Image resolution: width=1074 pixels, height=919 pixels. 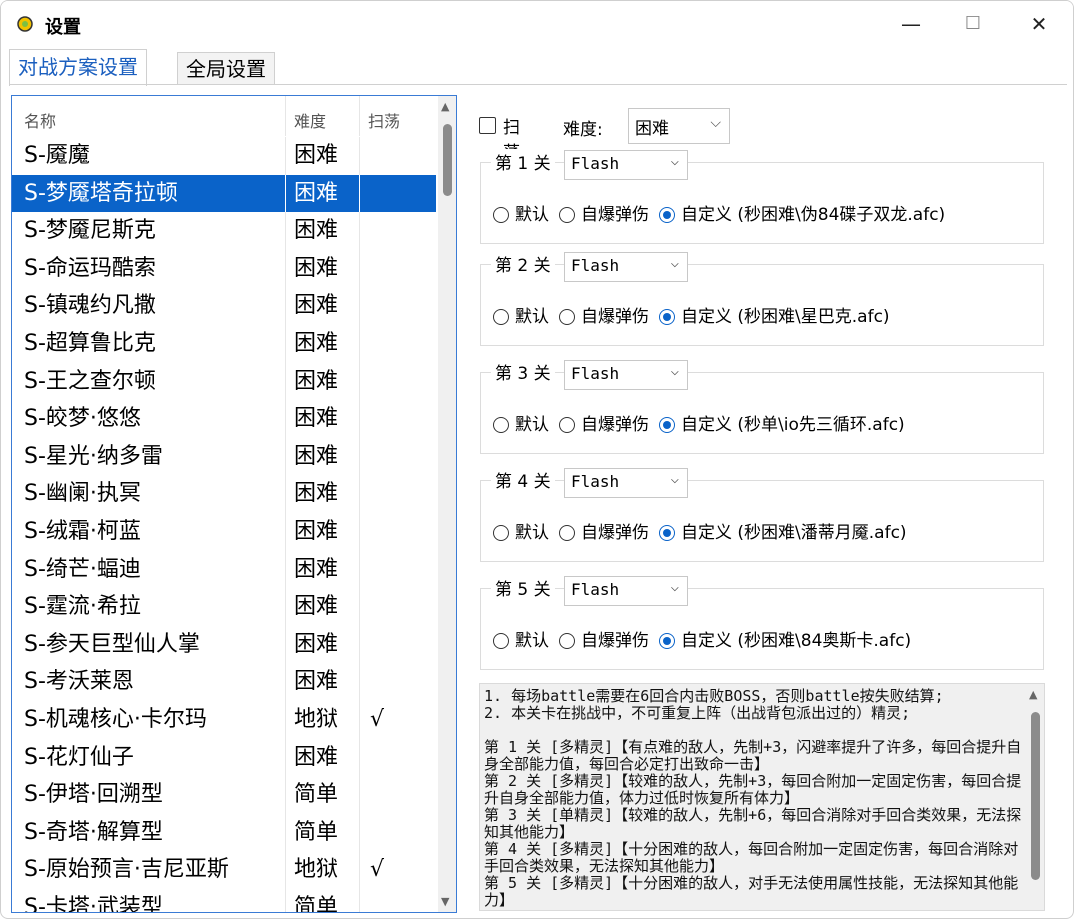 What do you see at coordinates (539, 67) in the screenshot?
I see `tab-bar: 对战方案设置 全局设置` at bounding box center [539, 67].